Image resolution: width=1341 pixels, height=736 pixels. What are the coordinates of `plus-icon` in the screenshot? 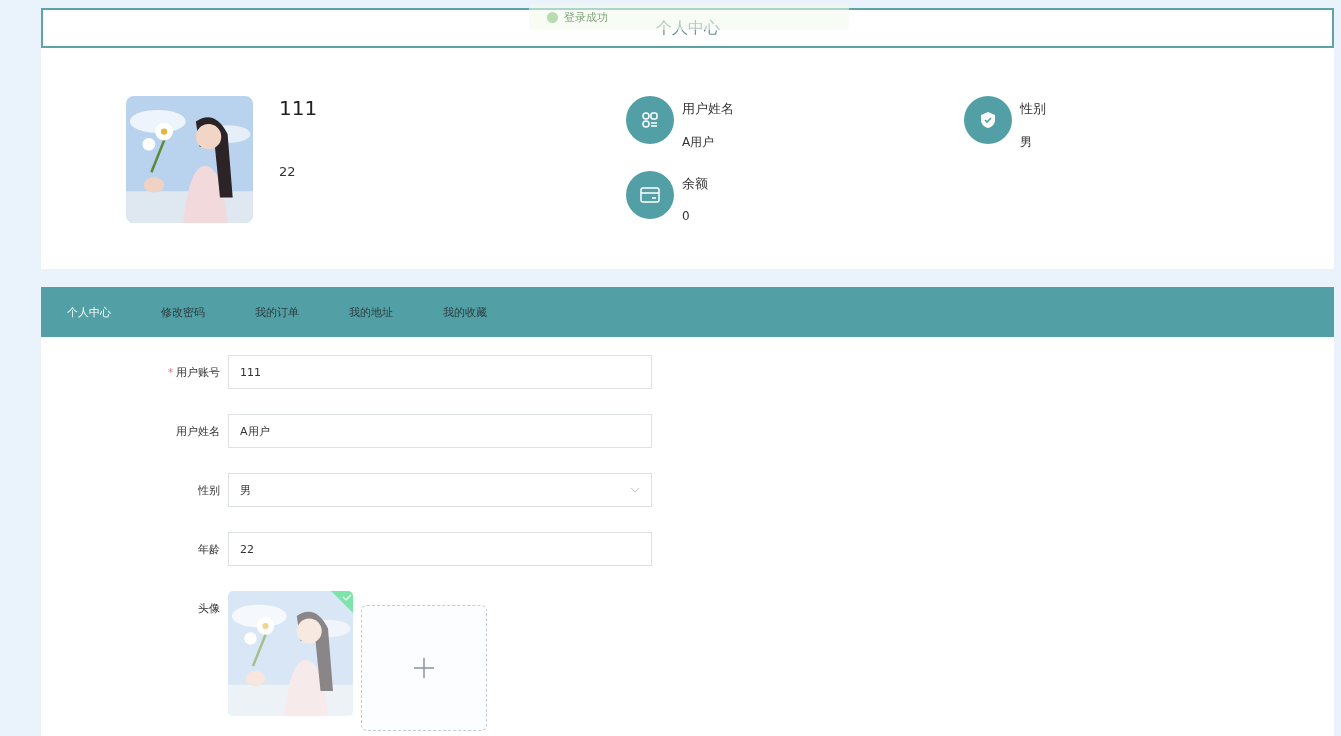 It's located at (424, 668).